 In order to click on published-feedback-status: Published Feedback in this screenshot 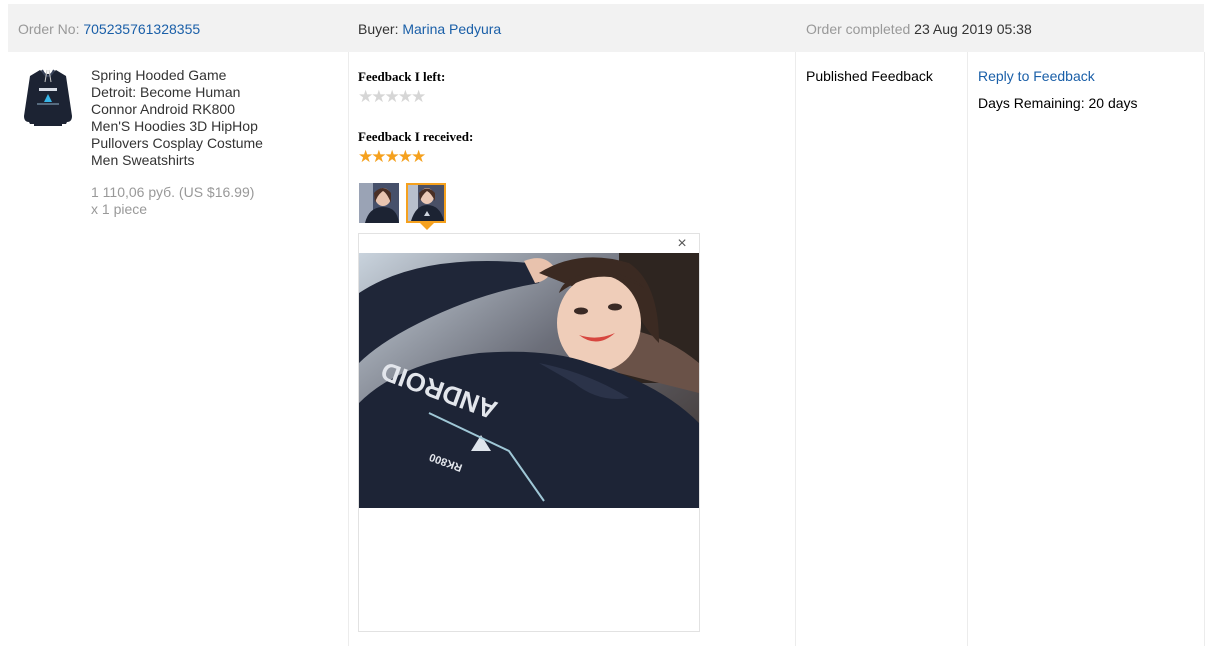, I will do `click(869, 76)`.